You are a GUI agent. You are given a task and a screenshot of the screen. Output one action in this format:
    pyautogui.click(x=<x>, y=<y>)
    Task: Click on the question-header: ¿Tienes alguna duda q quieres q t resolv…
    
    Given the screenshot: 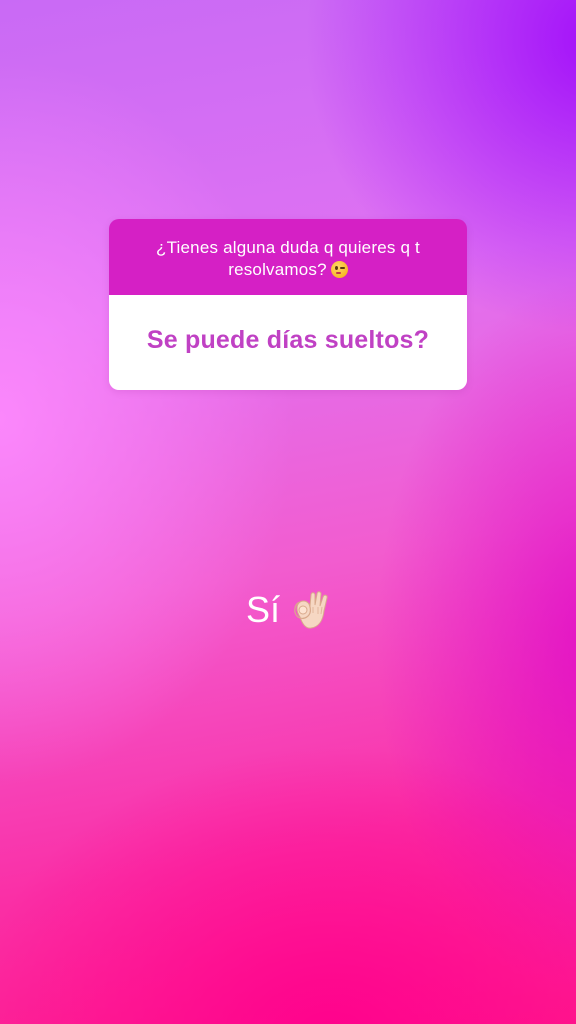 What is the action you would take?
    pyautogui.click(x=288, y=257)
    